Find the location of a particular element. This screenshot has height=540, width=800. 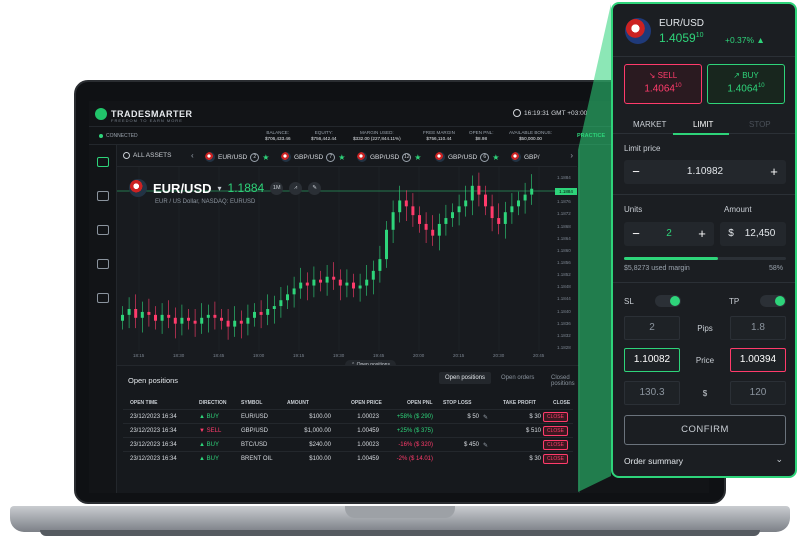

sell-label: ↘ SELL is located at coordinates (663, 75).